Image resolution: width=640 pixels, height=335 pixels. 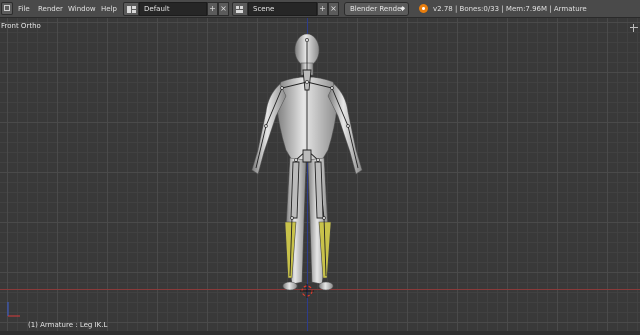 I want to click on armature-bones, so click(x=307, y=158).